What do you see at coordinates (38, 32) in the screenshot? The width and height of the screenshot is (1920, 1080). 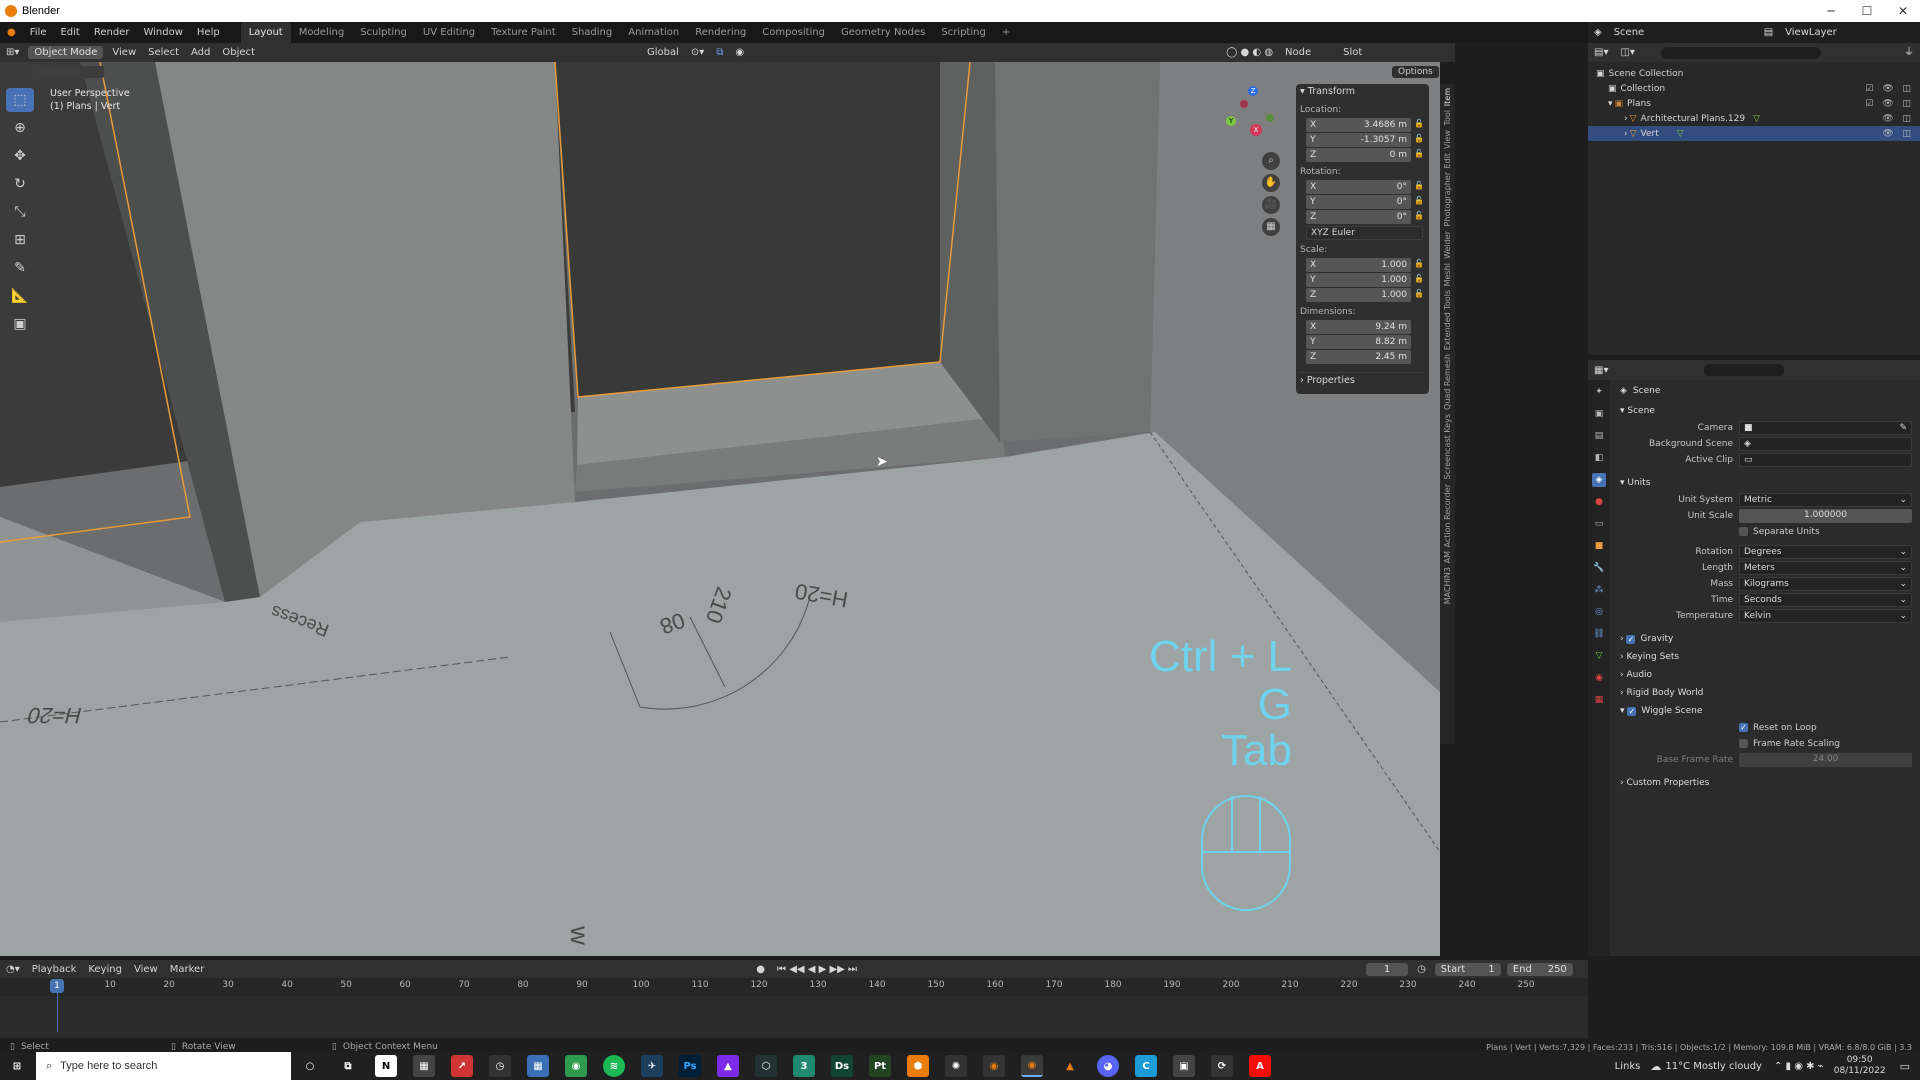 I see `menu-file: File` at bounding box center [38, 32].